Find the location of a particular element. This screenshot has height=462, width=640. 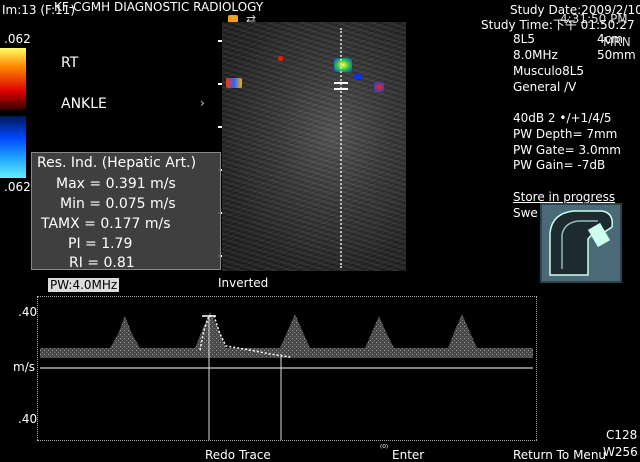

colorbar-top is located at coordinates (13, 79).